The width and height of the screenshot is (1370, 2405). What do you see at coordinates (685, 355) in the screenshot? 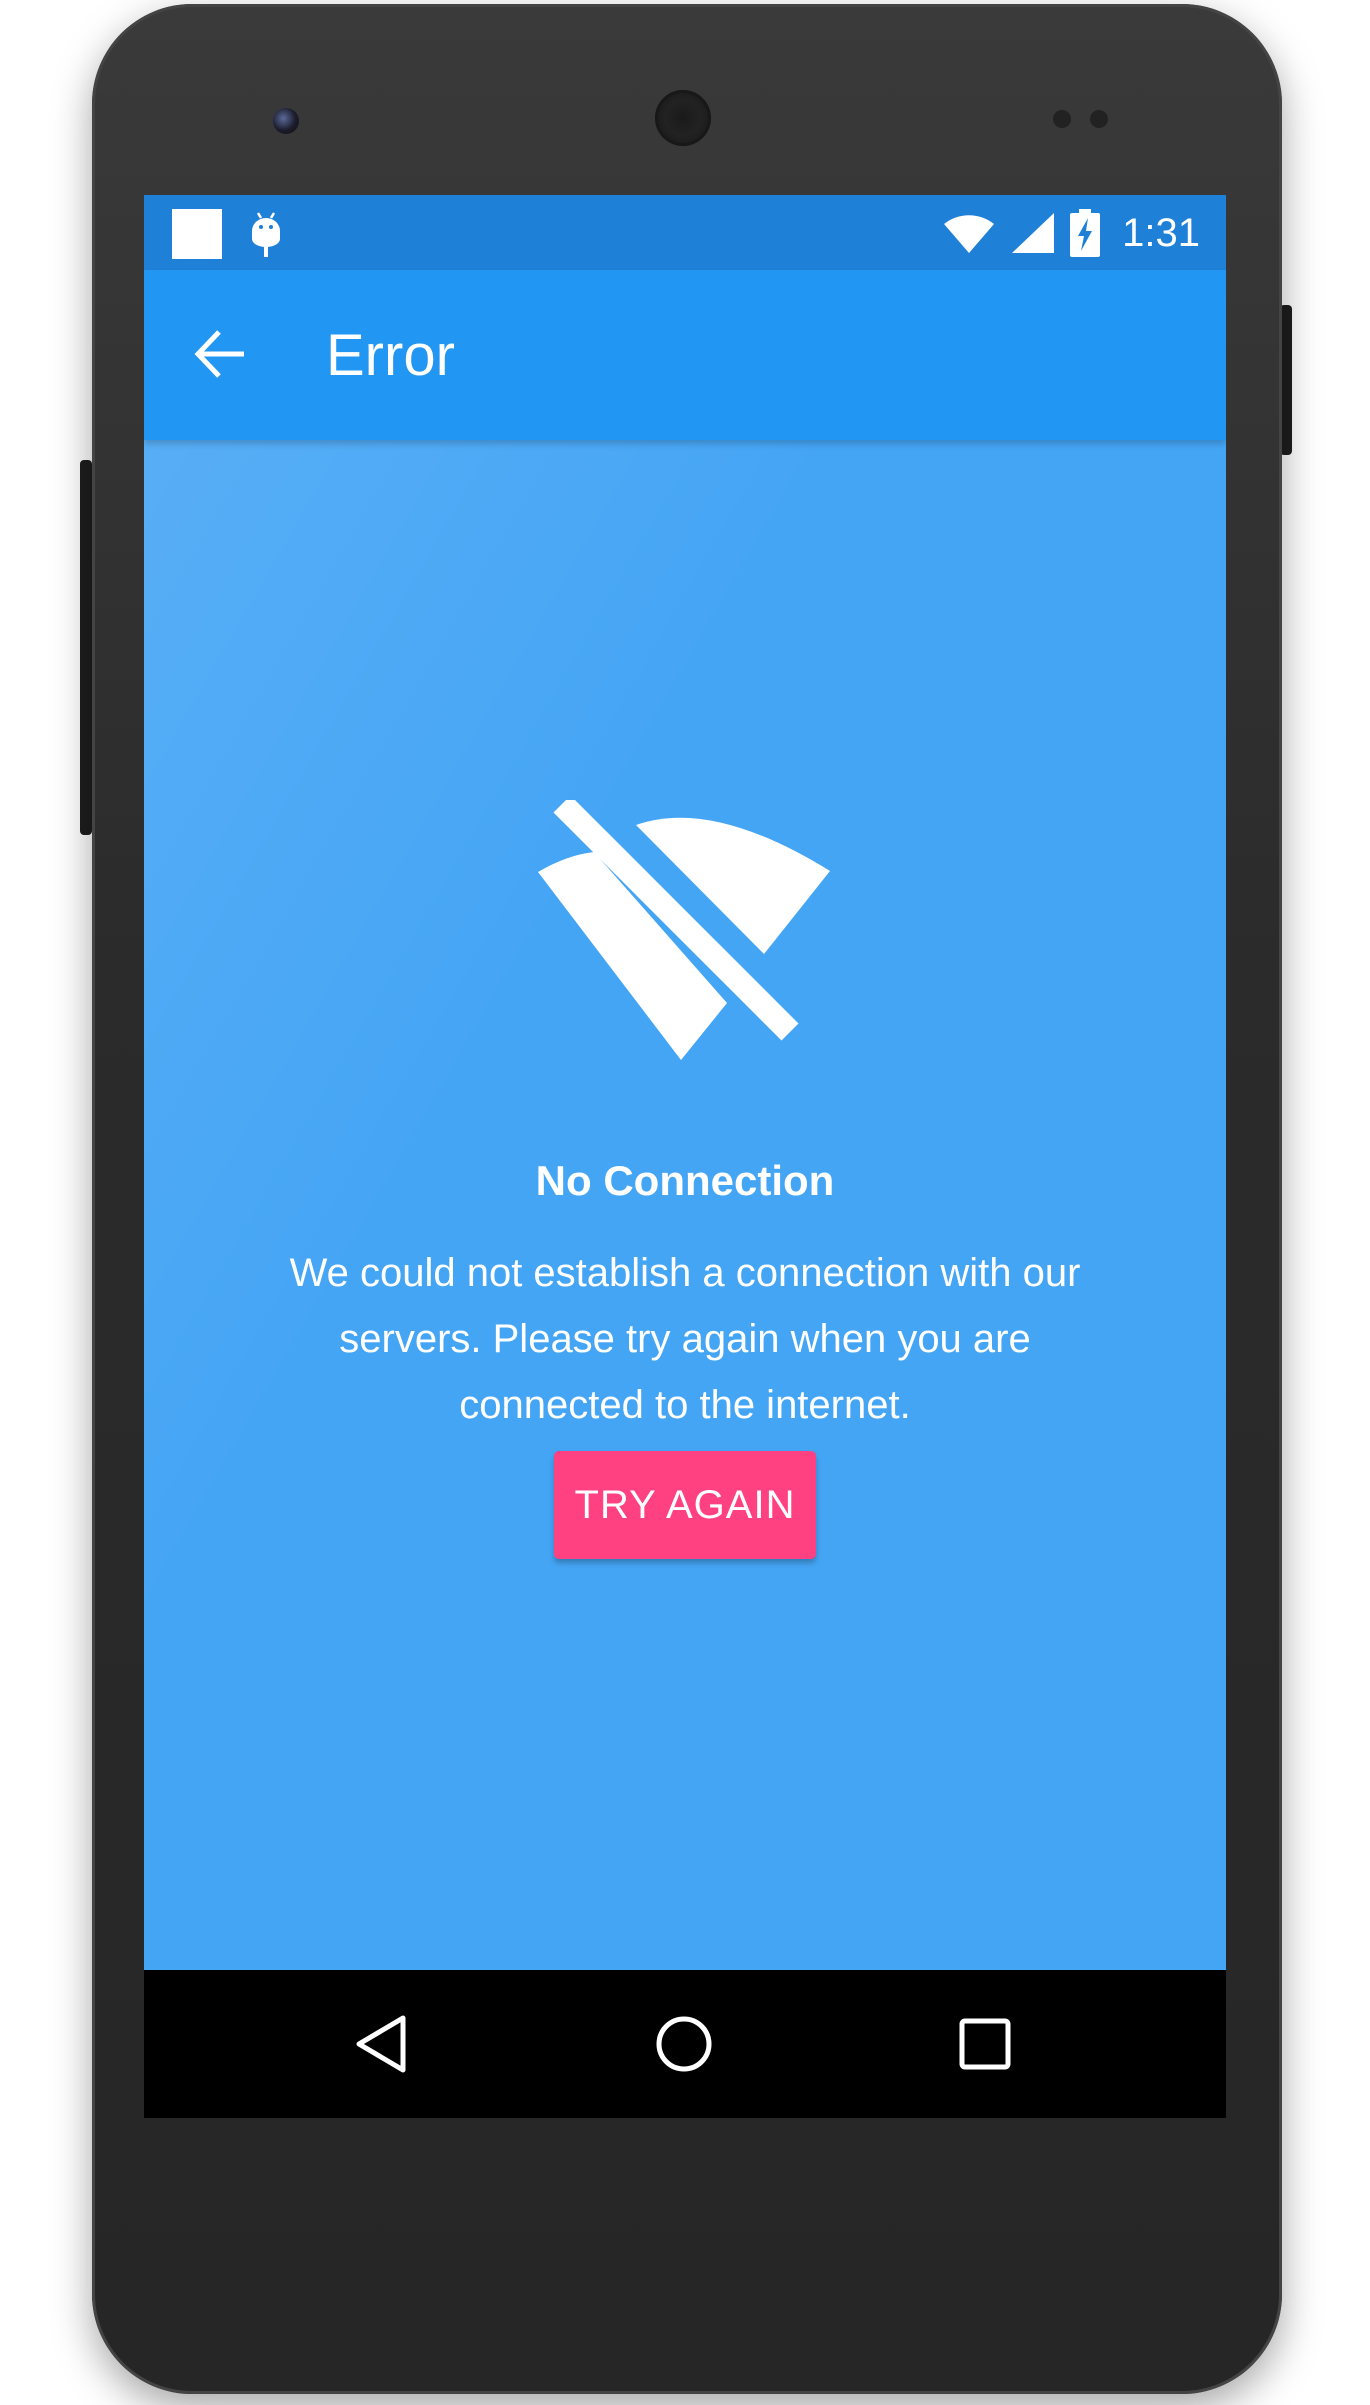
I see `app-bar: Error` at bounding box center [685, 355].